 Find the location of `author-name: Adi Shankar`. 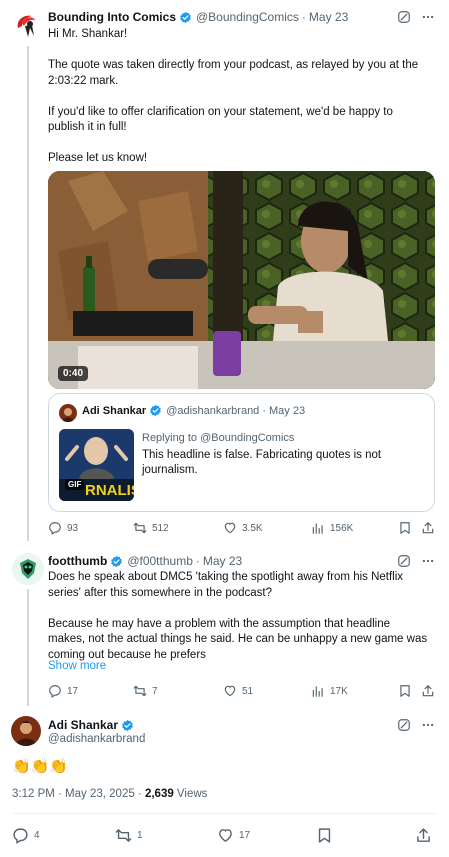

author-name: Adi Shankar is located at coordinates (83, 725).